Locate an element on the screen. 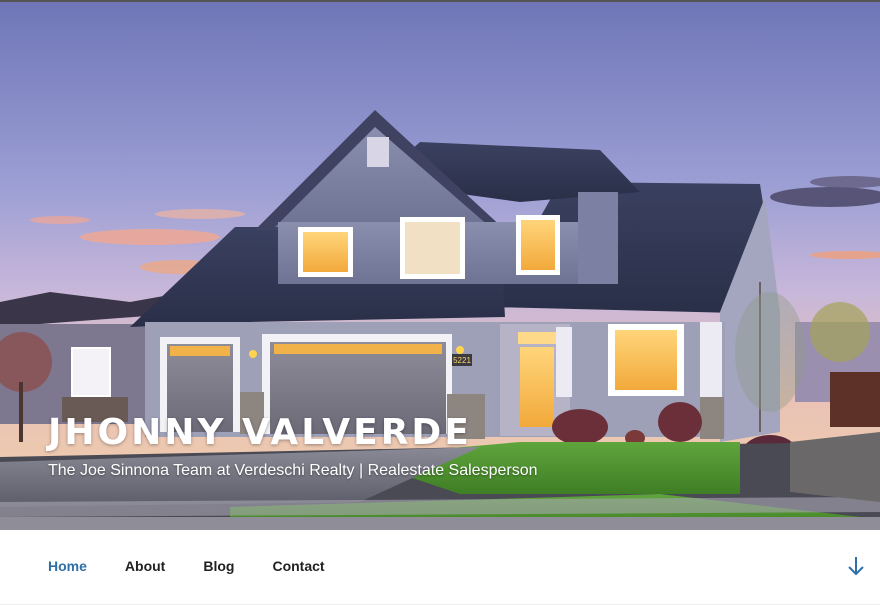  nav-item-home: Home is located at coordinates (67, 566).